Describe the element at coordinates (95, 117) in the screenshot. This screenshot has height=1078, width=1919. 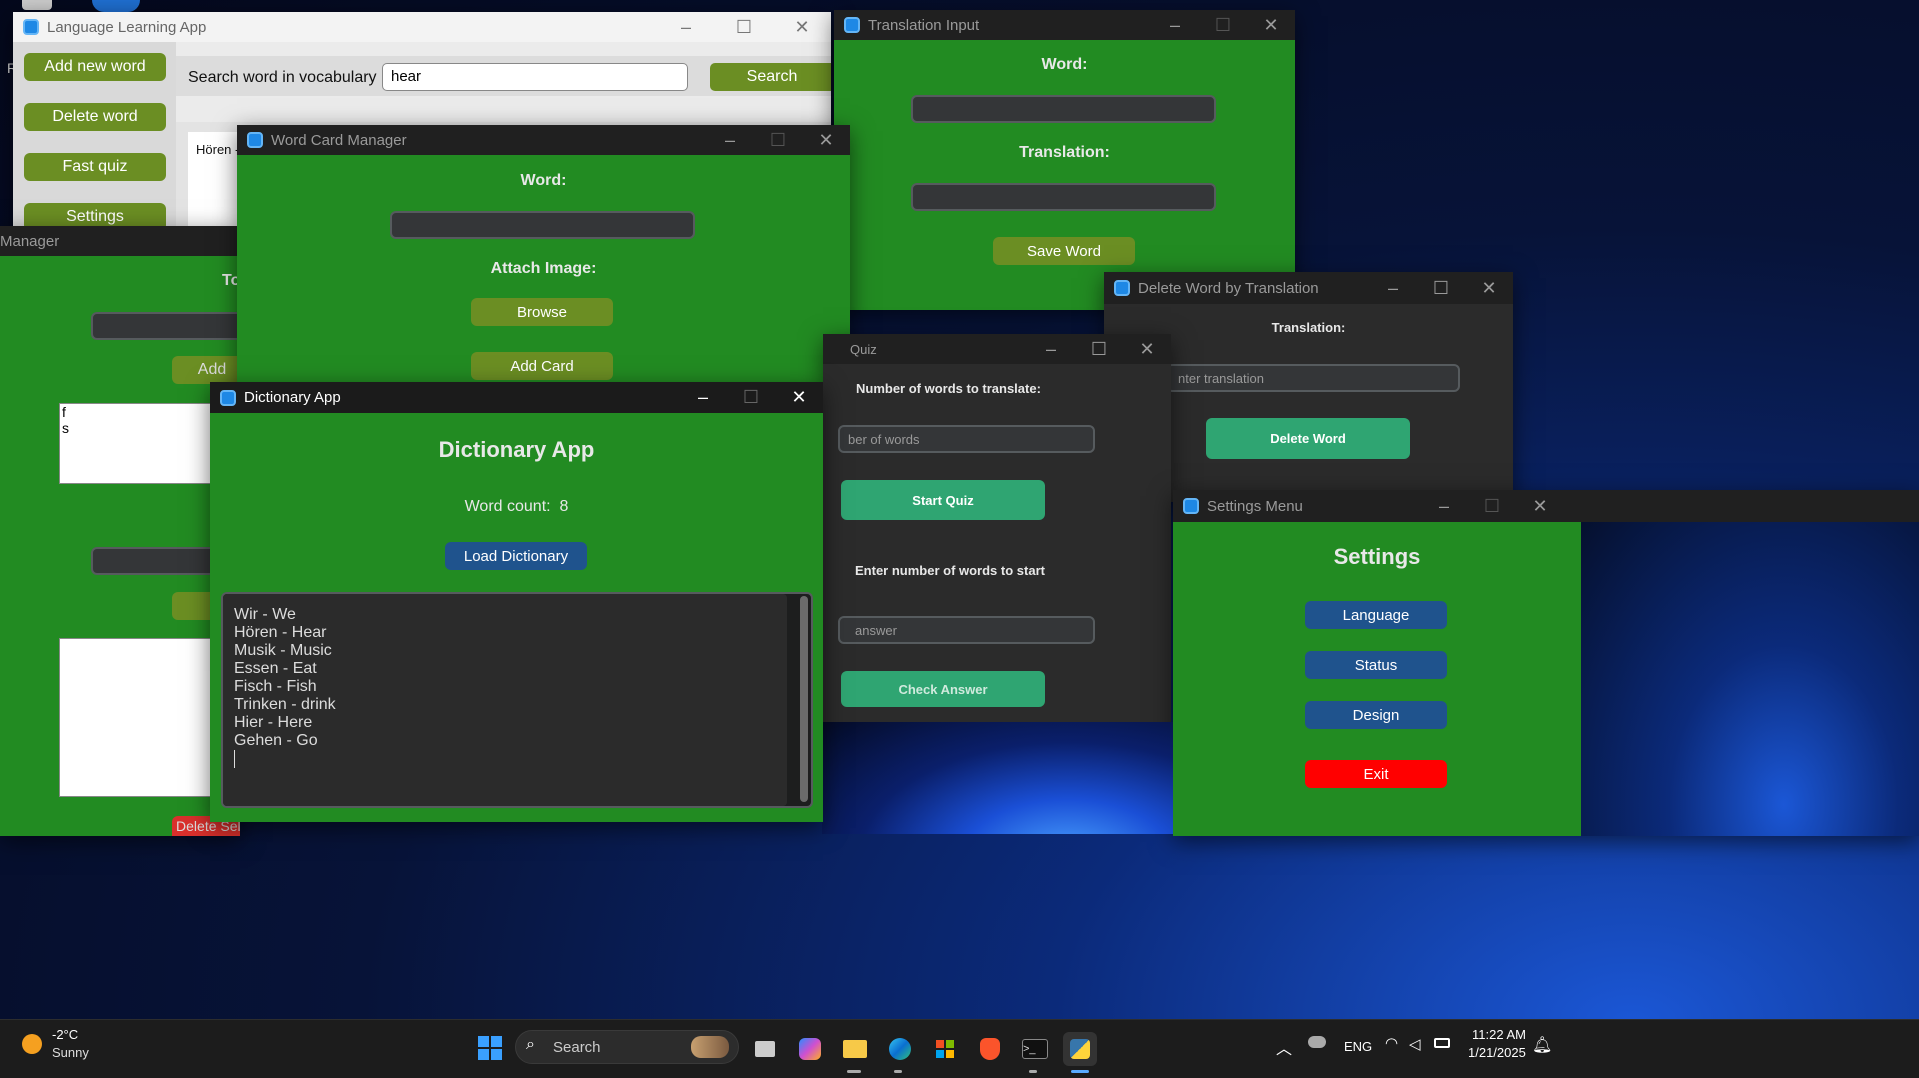
I see `delete-word-button: Delete word` at that location.